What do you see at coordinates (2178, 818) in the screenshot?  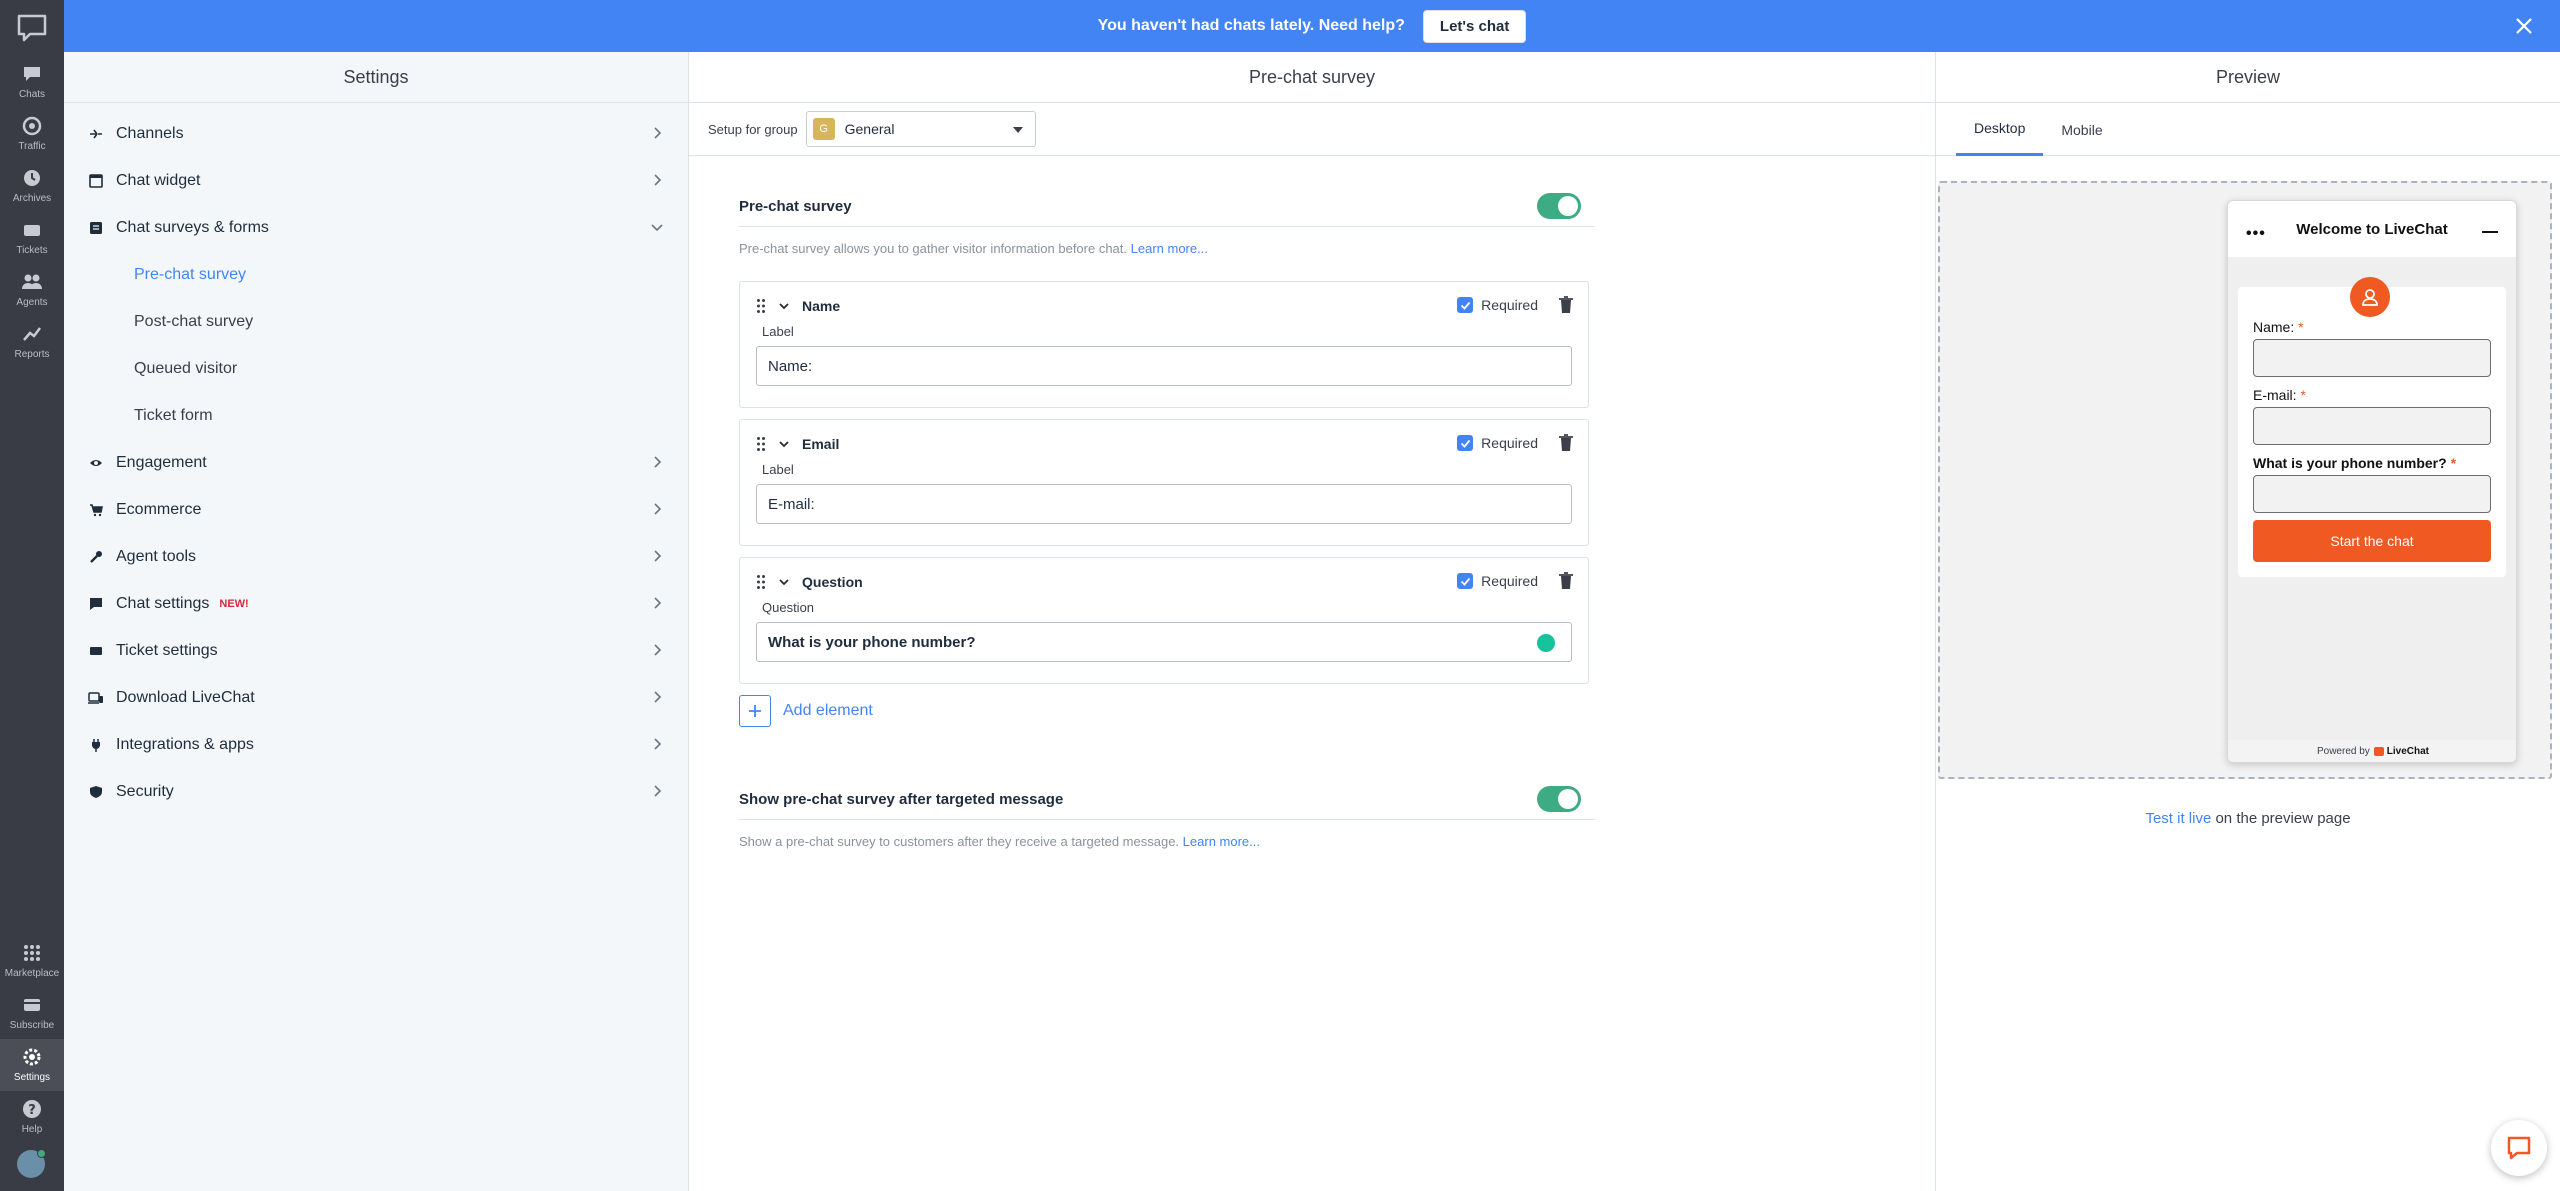 I see `test-it-live-link: Test it live` at bounding box center [2178, 818].